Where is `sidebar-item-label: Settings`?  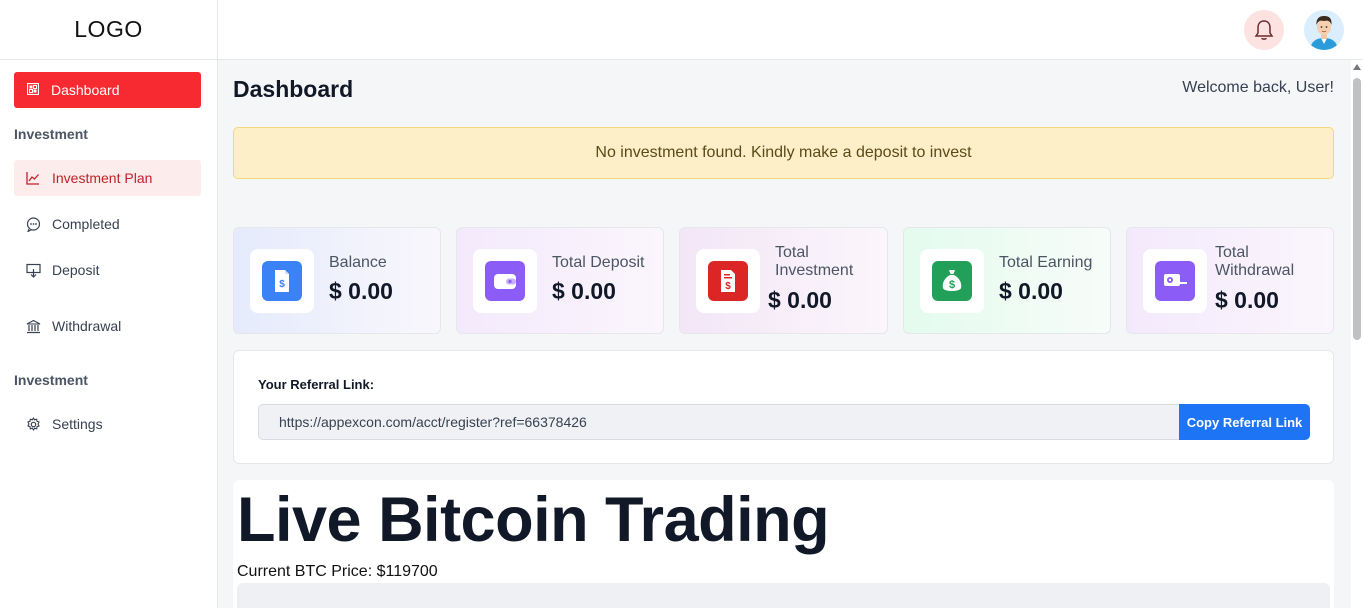 sidebar-item-label: Settings is located at coordinates (77, 424).